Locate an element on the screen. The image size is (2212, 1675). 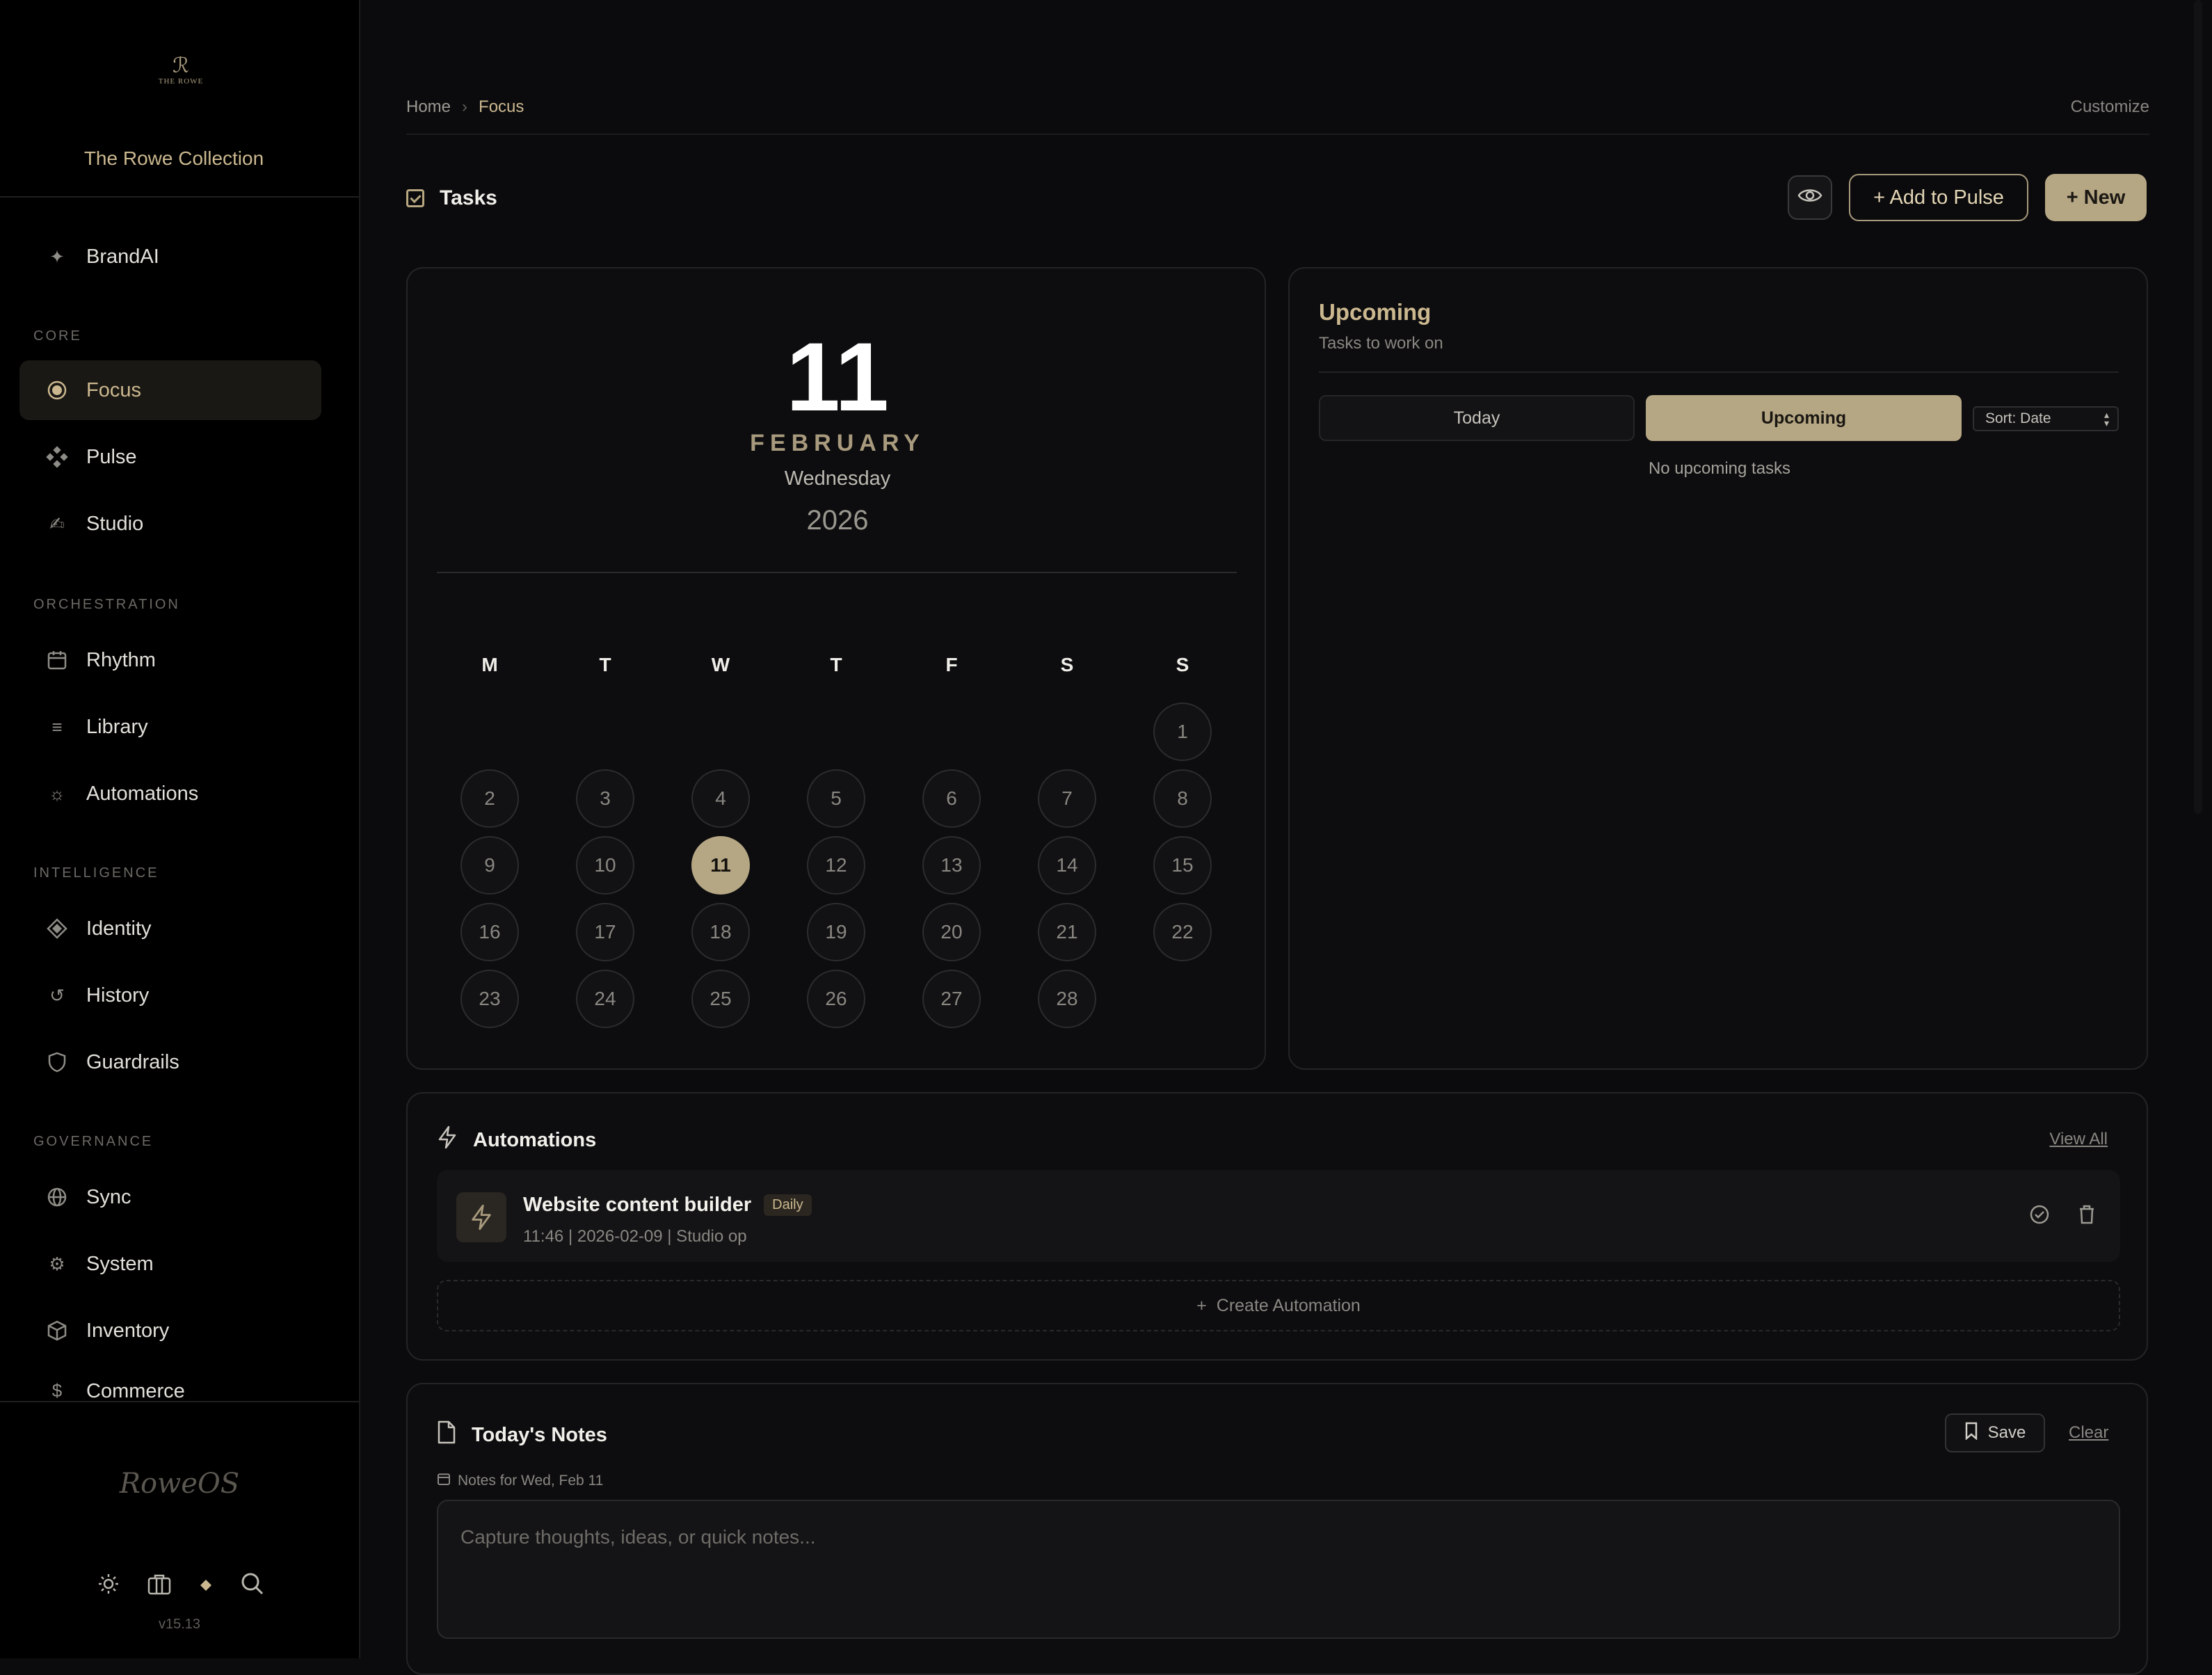
sidebar-footer-tools is located at coordinates (180, 1586).